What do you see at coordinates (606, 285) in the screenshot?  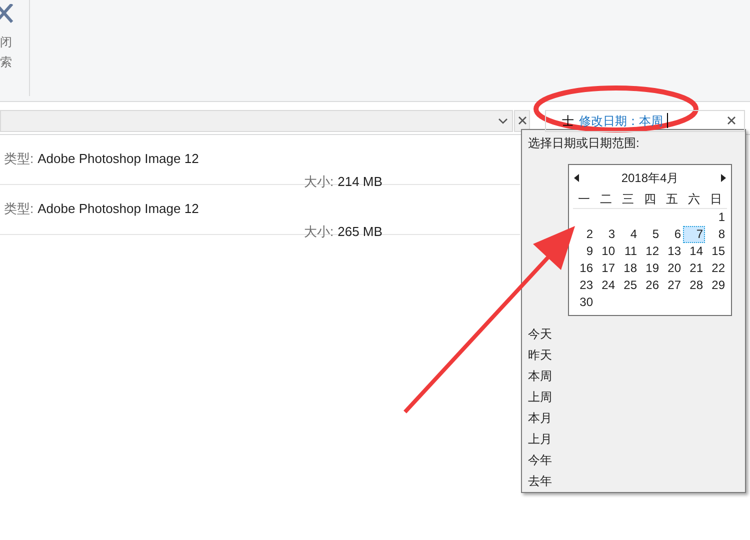 I see `calendar-day: 24` at bounding box center [606, 285].